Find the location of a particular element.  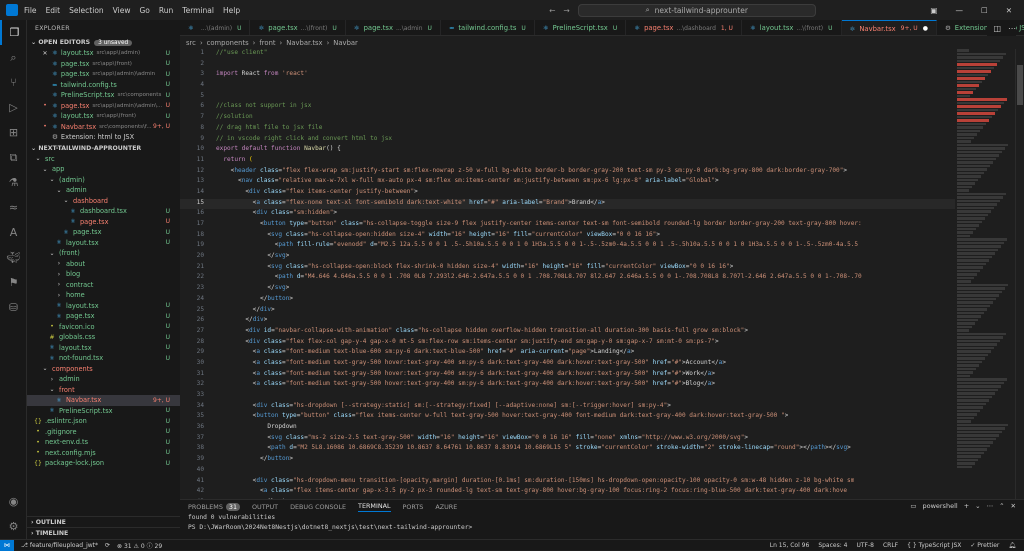

close-window-button: ✕ is located at coordinates (1009, 10).